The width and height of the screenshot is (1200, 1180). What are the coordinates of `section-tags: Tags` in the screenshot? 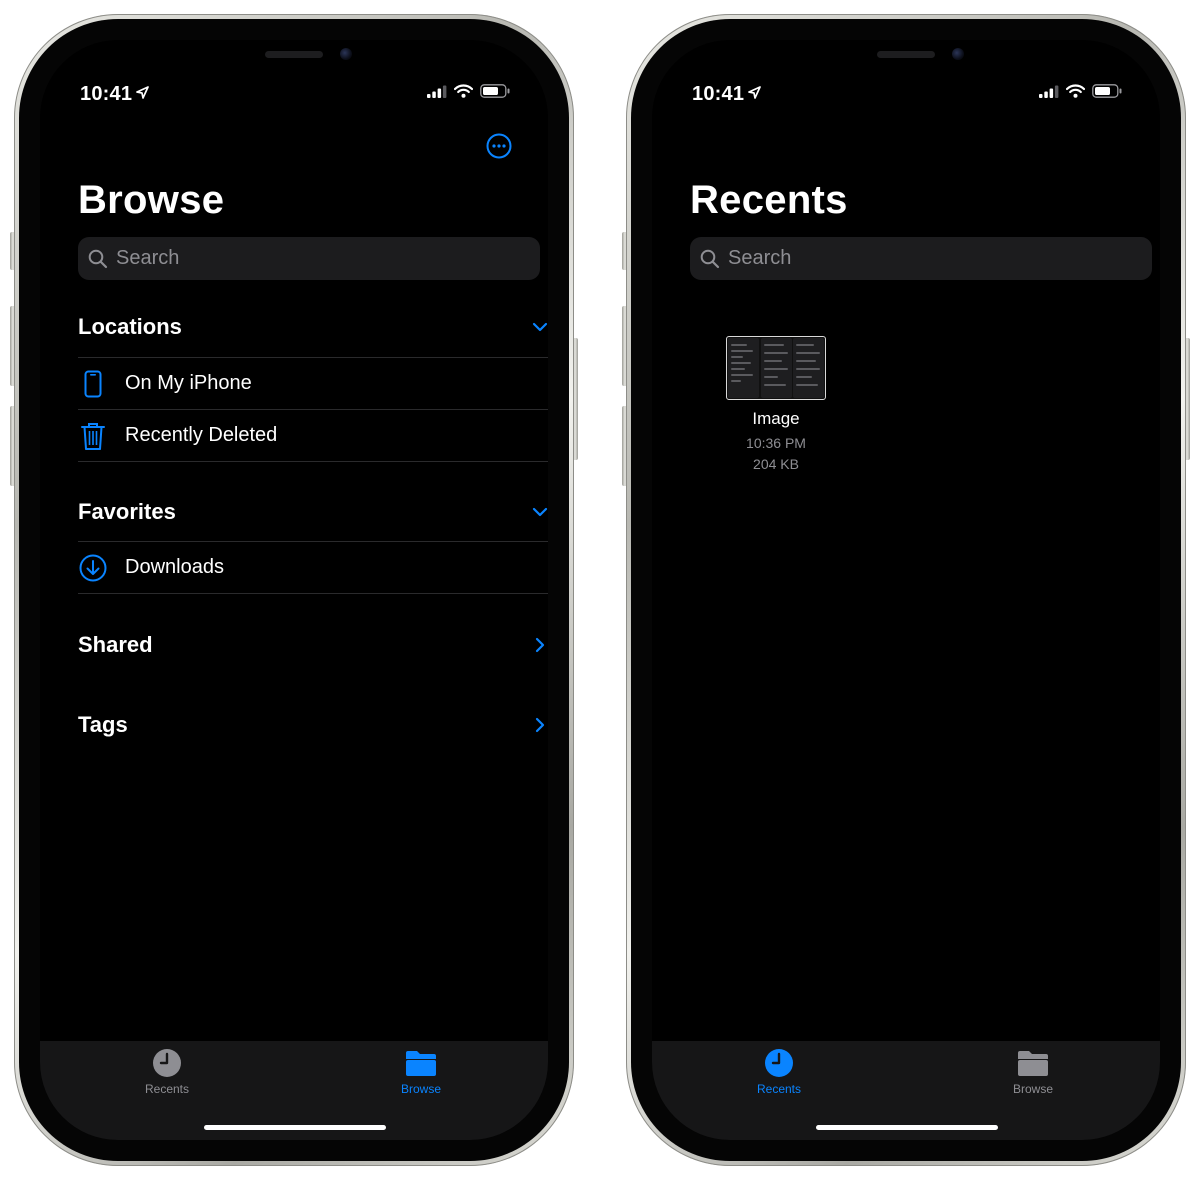 It's located at (313, 725).